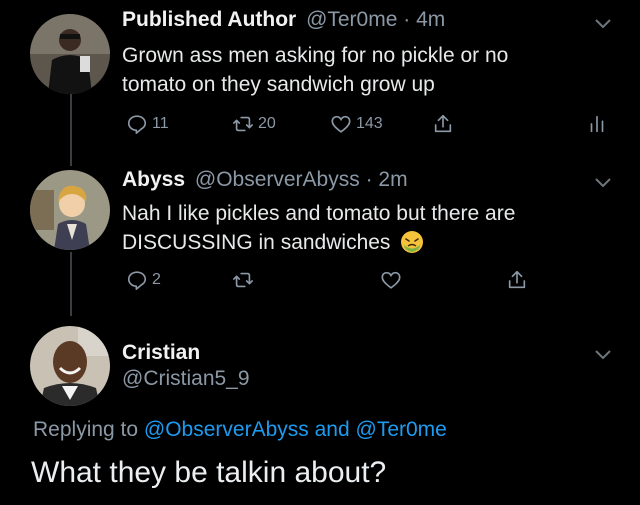 Image resolution: width=640 pixels, height=505 pixels. I want to click on retweet-count: 20, so click(267, 123).